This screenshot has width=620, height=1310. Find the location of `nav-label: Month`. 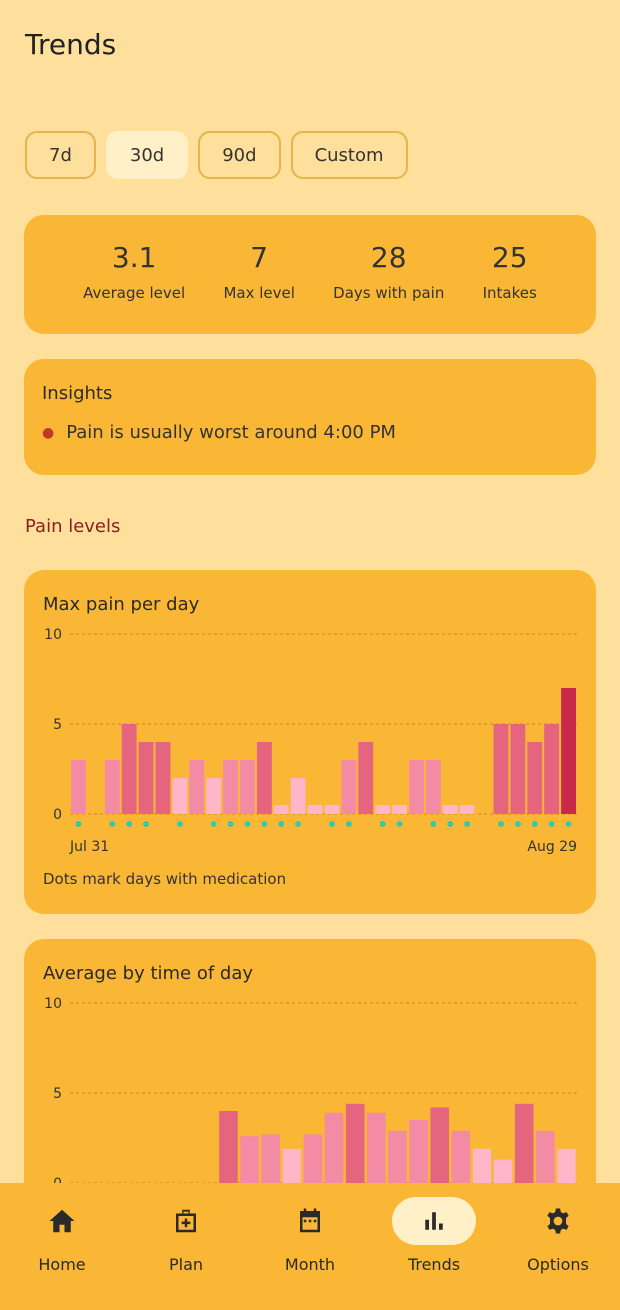

nav-label: Month is located at coordinates (310, 1264).